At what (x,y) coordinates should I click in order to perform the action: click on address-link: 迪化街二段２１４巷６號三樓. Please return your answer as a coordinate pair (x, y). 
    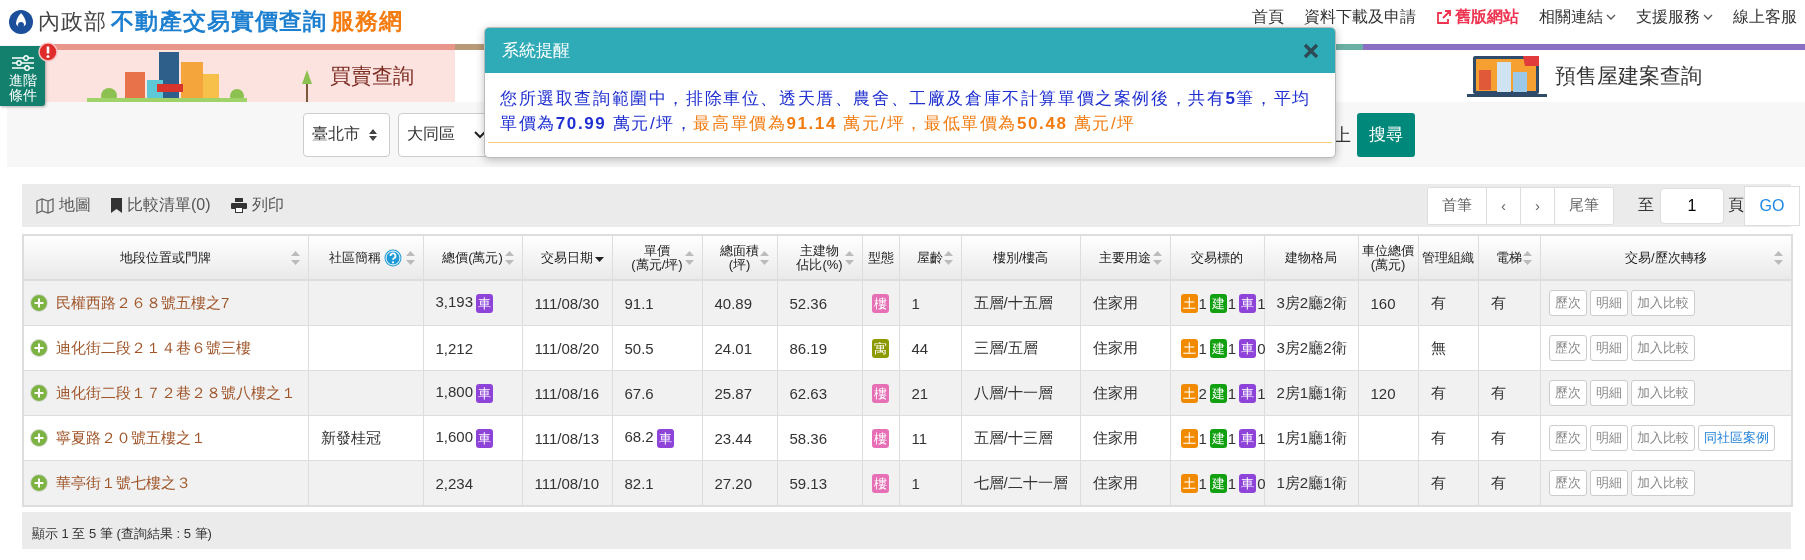
    Looking at the image, I should click on (153, 348).